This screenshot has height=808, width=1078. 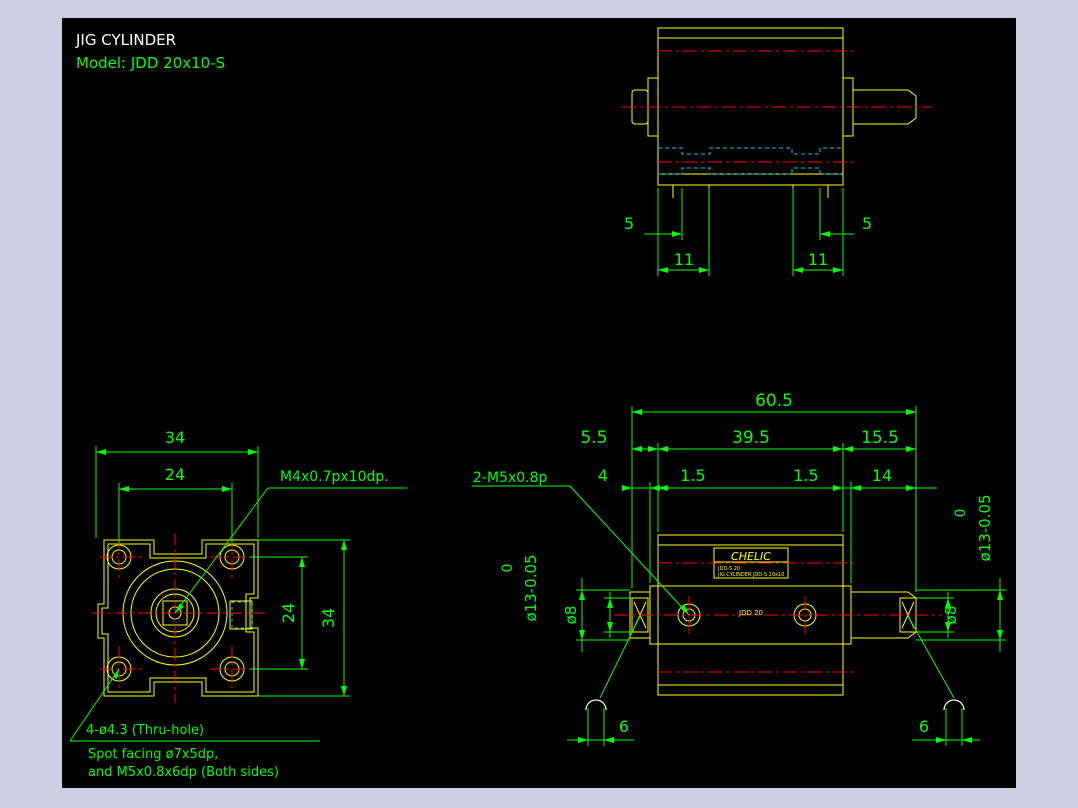 What do you see at coordinates (961, 513) in the screenshot?
I see `dia-right-zero: 0` at bounding box center [961, 513].